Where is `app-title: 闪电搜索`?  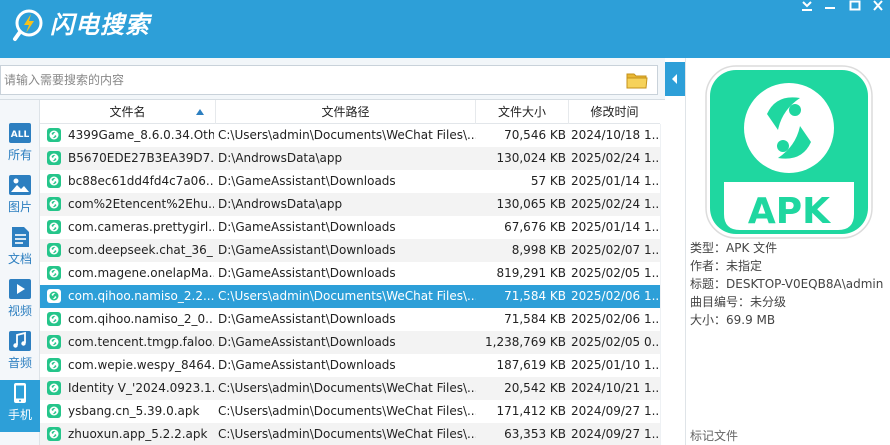
app-title: 闪电搜索 is located at coordinates (100, 25).